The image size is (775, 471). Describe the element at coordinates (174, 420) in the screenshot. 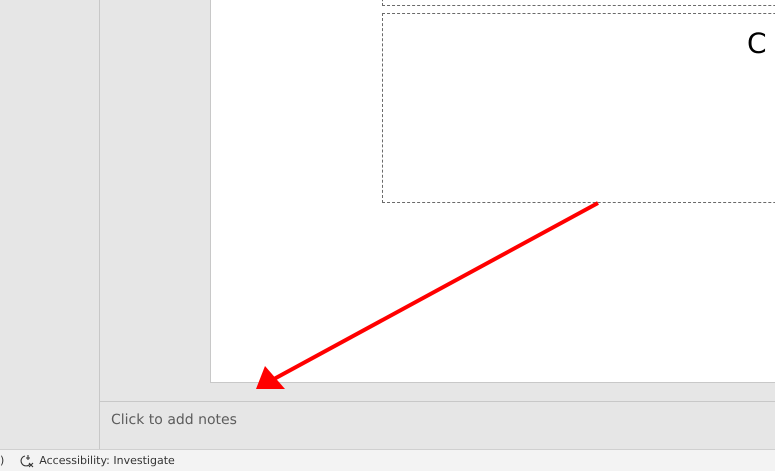

I see `notes-placeholder: Click to add notes` at that location.